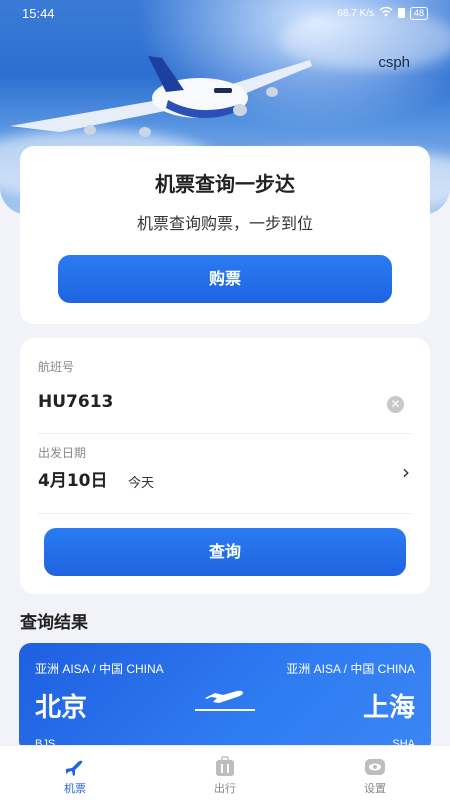  I want to click on today-hint: 今天, so click(141, 483).